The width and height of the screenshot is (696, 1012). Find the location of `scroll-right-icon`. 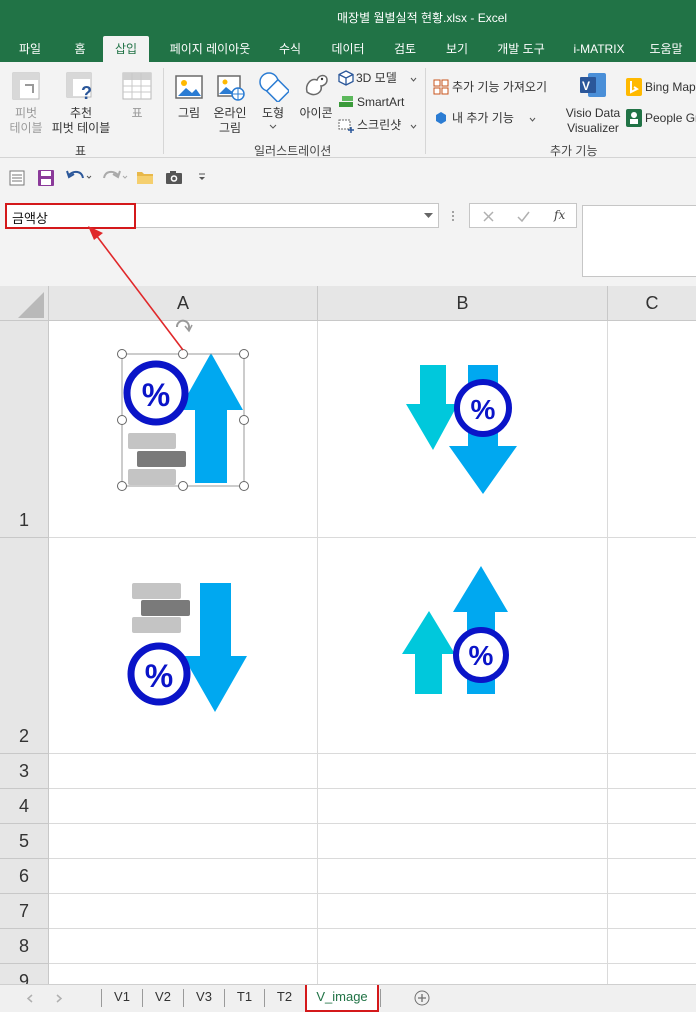

scroll-right-icon is located at coordinates (59, 998).